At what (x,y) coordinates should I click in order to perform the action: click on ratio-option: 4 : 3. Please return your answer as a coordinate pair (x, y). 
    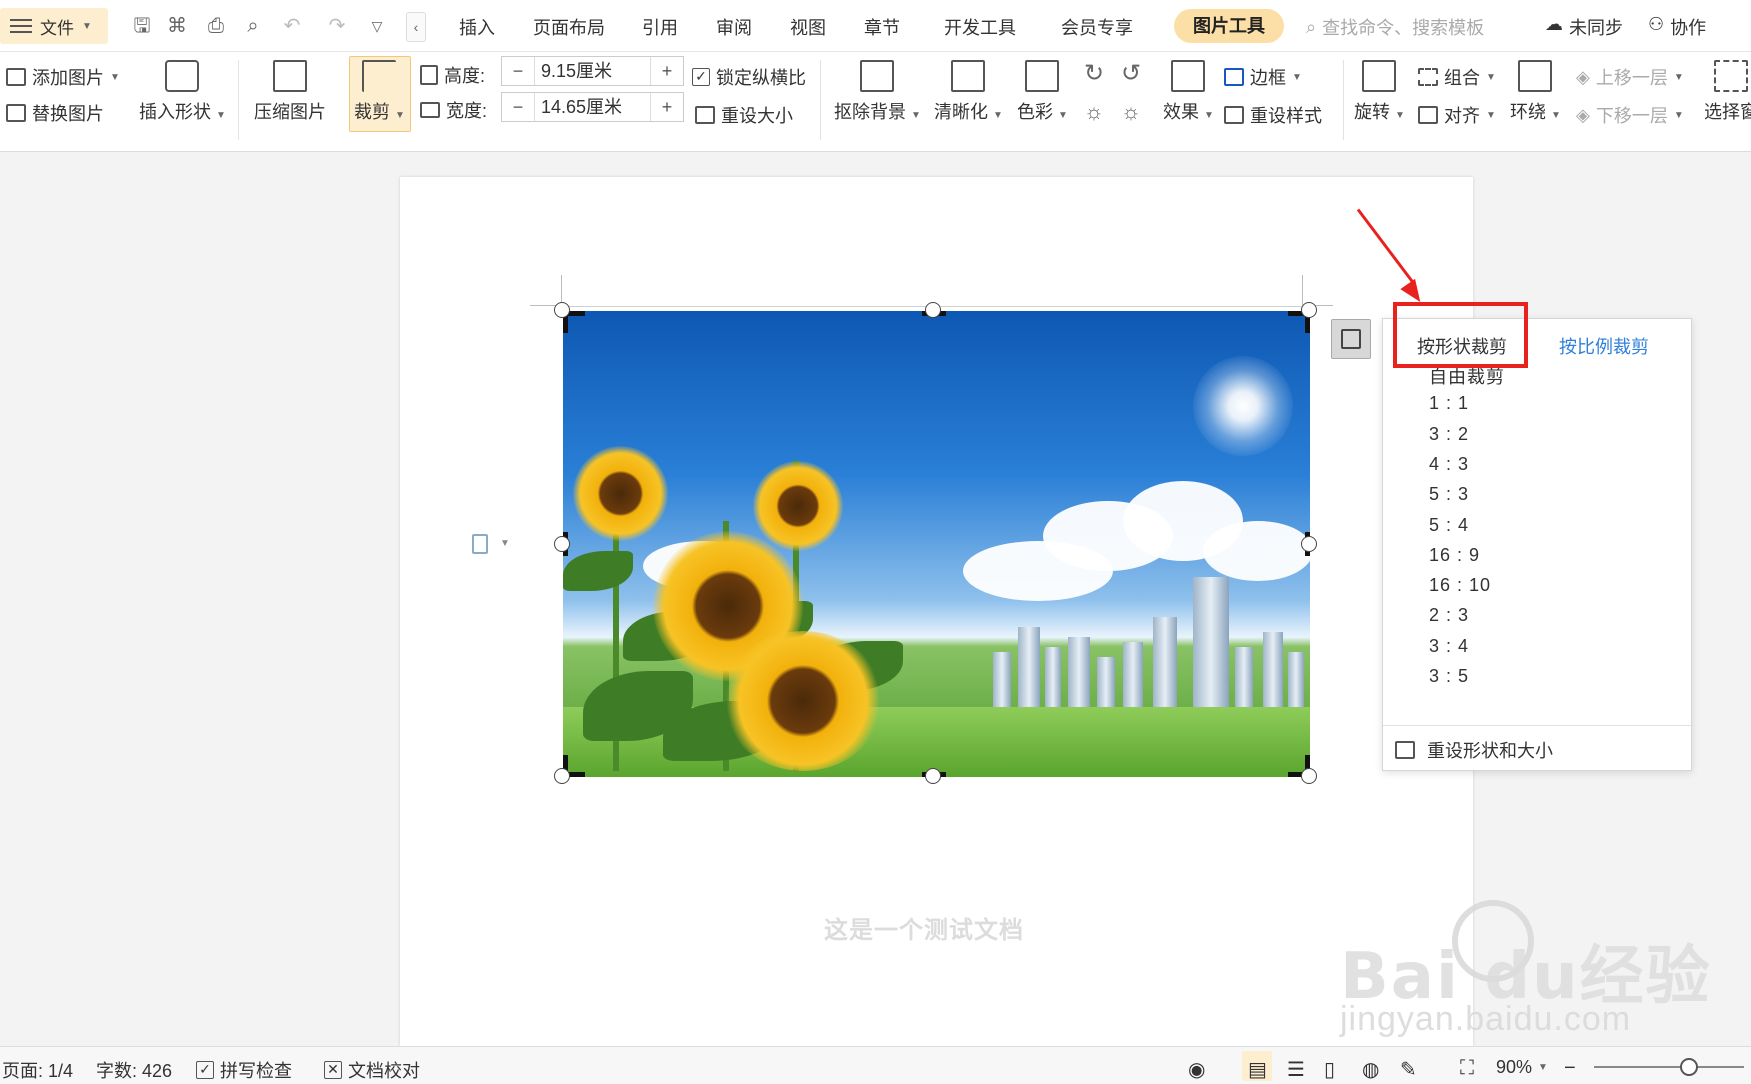
    Looking at the image, I should click on (1449, 464).